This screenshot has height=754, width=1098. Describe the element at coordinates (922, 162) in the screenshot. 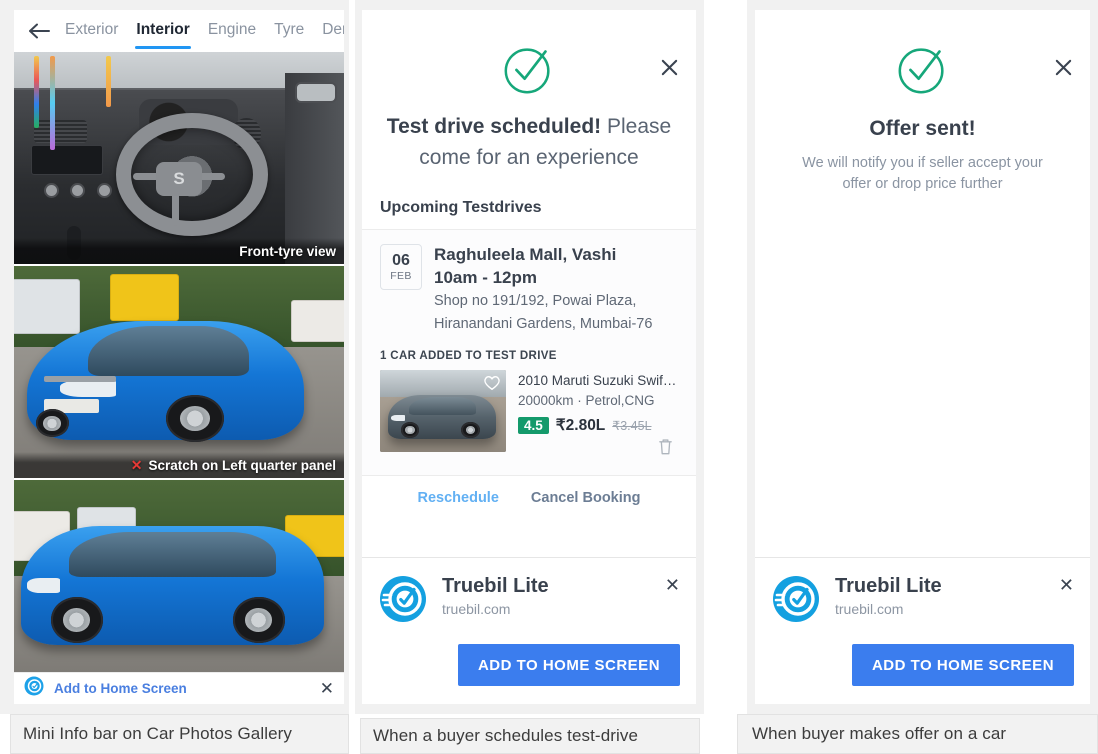

I see `offer-subline-1: We will notify you if seller accept your` at that location.